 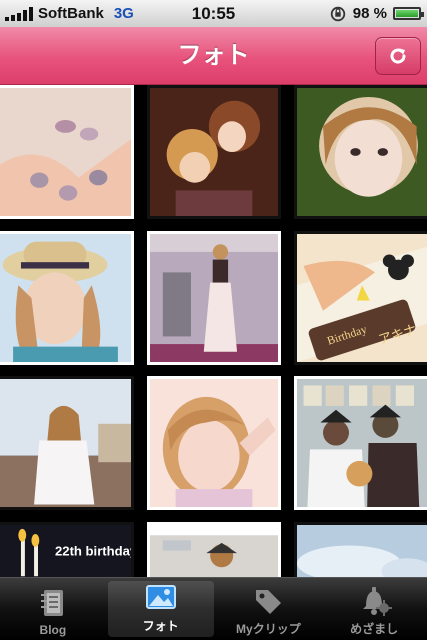 I want to click on carrier-name: SoftBank, so click(x=71, y=13).